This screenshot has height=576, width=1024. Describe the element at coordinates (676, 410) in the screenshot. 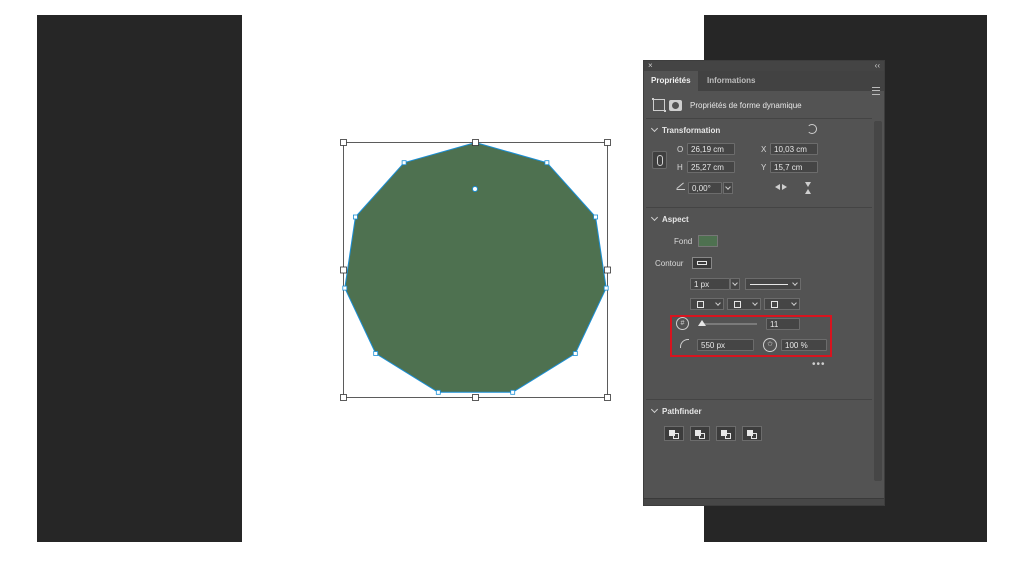

I see `section-pathfinder: Pathfinder` at that location.